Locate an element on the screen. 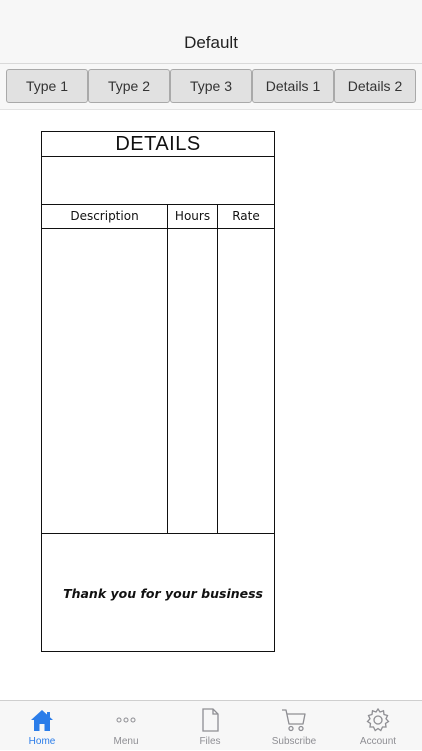  segment-details-1: Details 1 is located at coordinates (293, 86).